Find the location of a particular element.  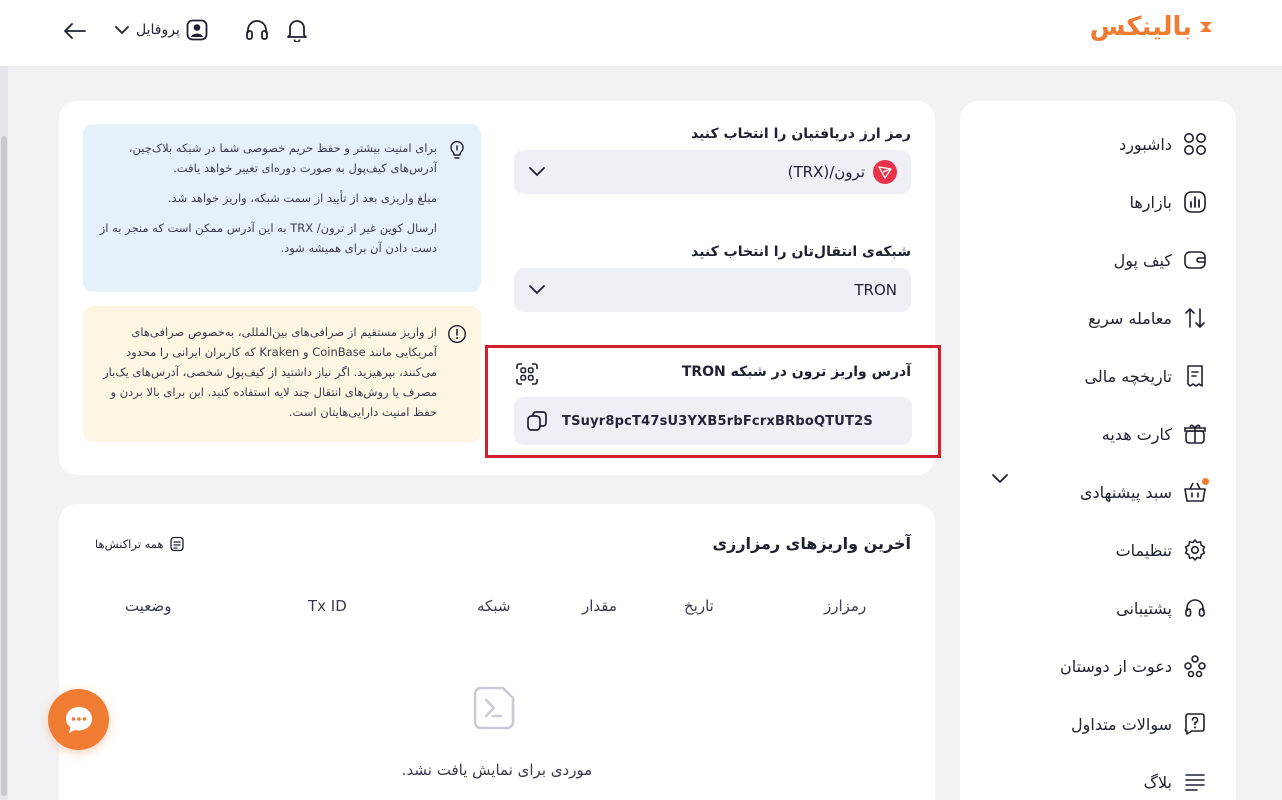

sidebar-item-label: سبد پیشنهادی is located at coordinates (1126, 492).